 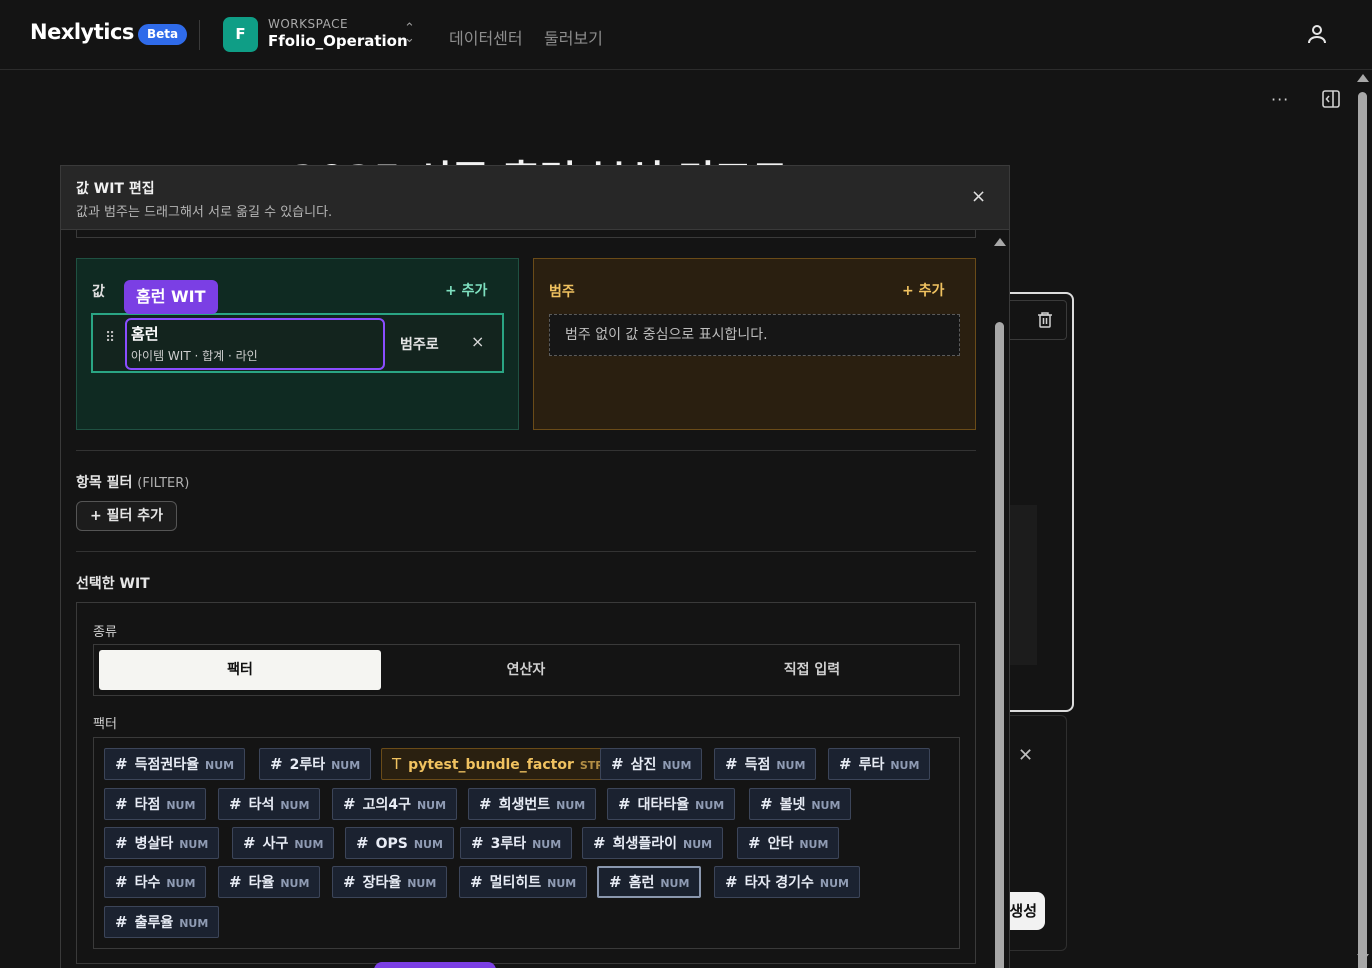 I want to click on factor-chip: #3루타 NUM, so click(x=516, y=843).